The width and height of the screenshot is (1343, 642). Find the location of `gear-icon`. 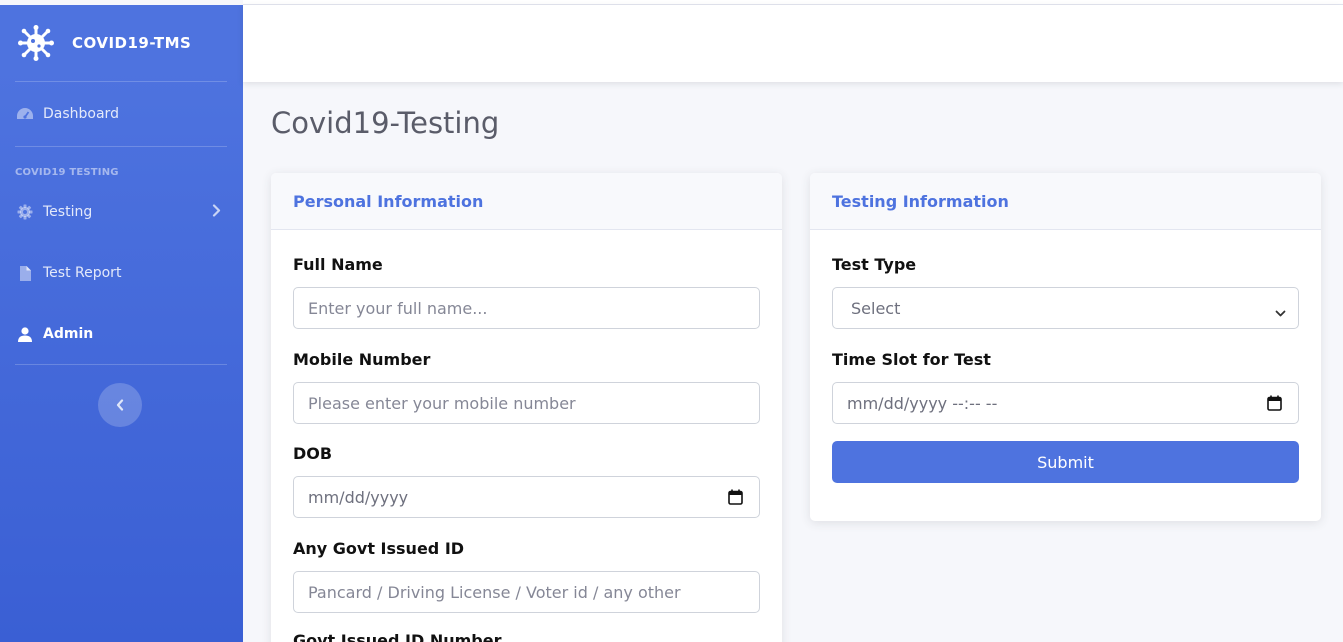

gear-icon is located at coordinates (25, 212).